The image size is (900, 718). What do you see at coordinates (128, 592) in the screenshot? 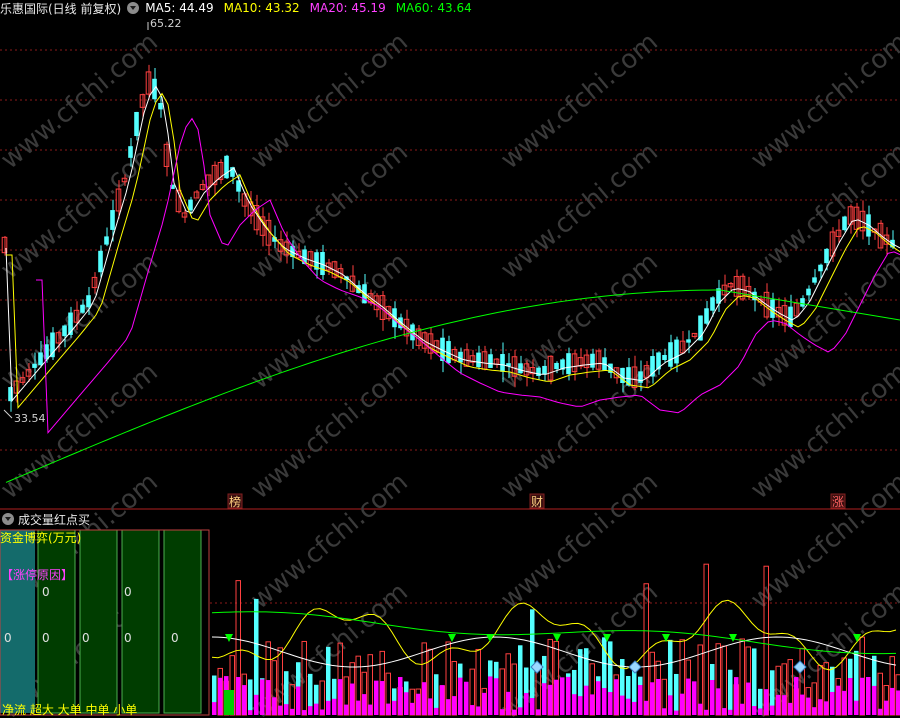
I see `fund-value-2: 0` at bounding box center [128, 592].